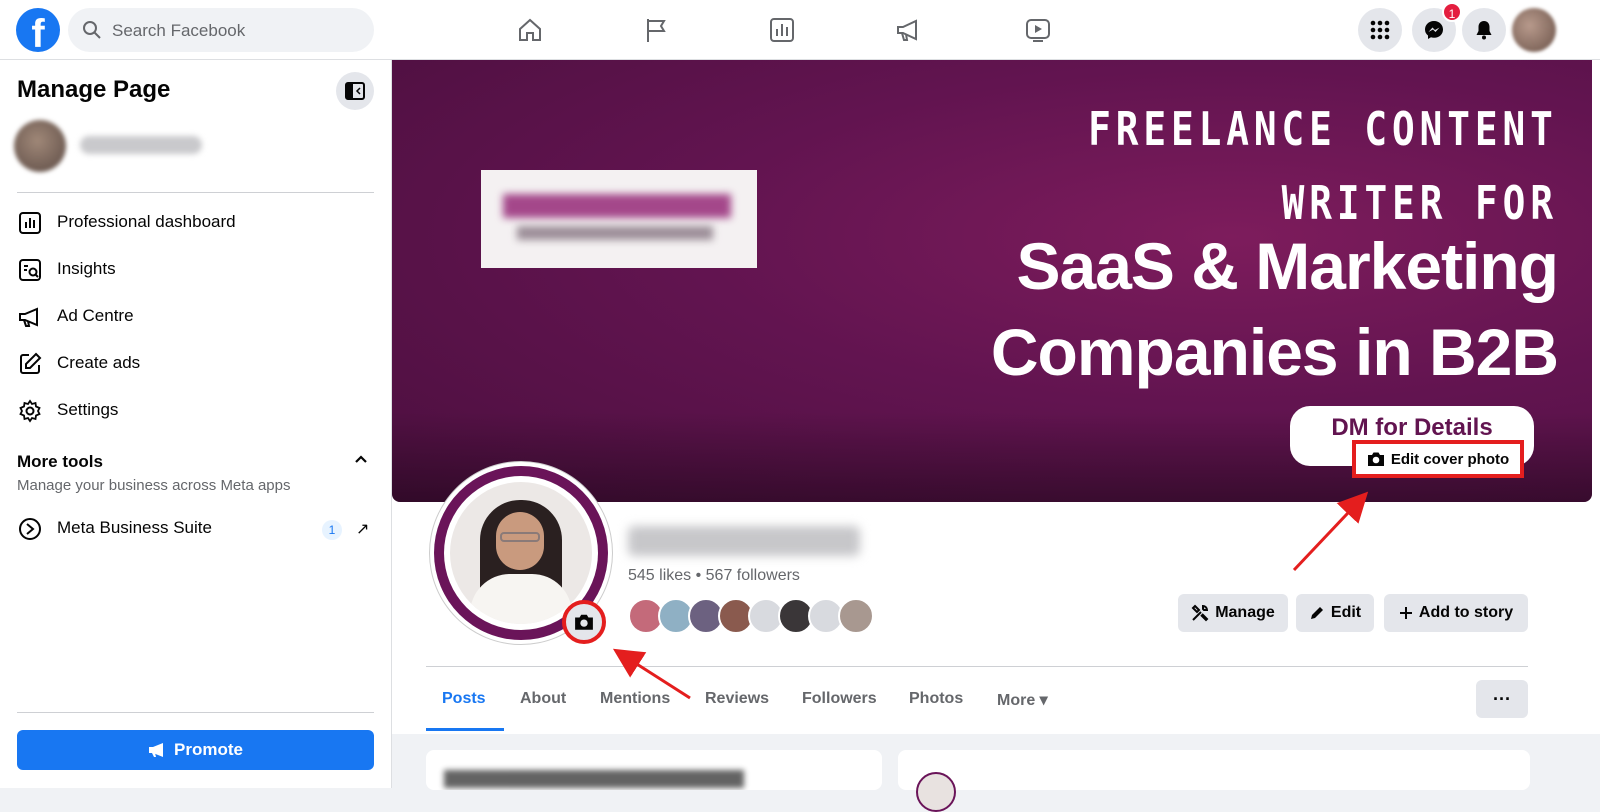 This screenshot has height=812, width=1600. I want to click on search-input: Search Facebook, so click(221, 30).